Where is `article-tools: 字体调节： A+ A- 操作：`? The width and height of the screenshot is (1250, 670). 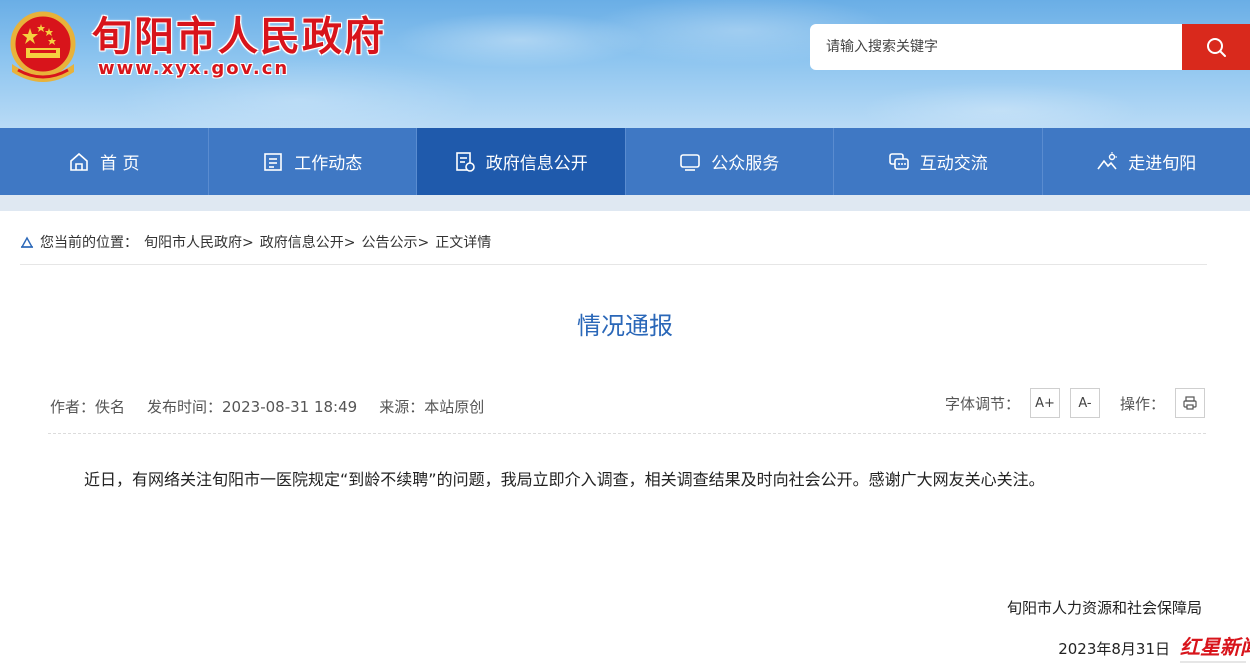
article-tools: 字体调节： A+ A- 操作： is located at coordinates (1075, 403).